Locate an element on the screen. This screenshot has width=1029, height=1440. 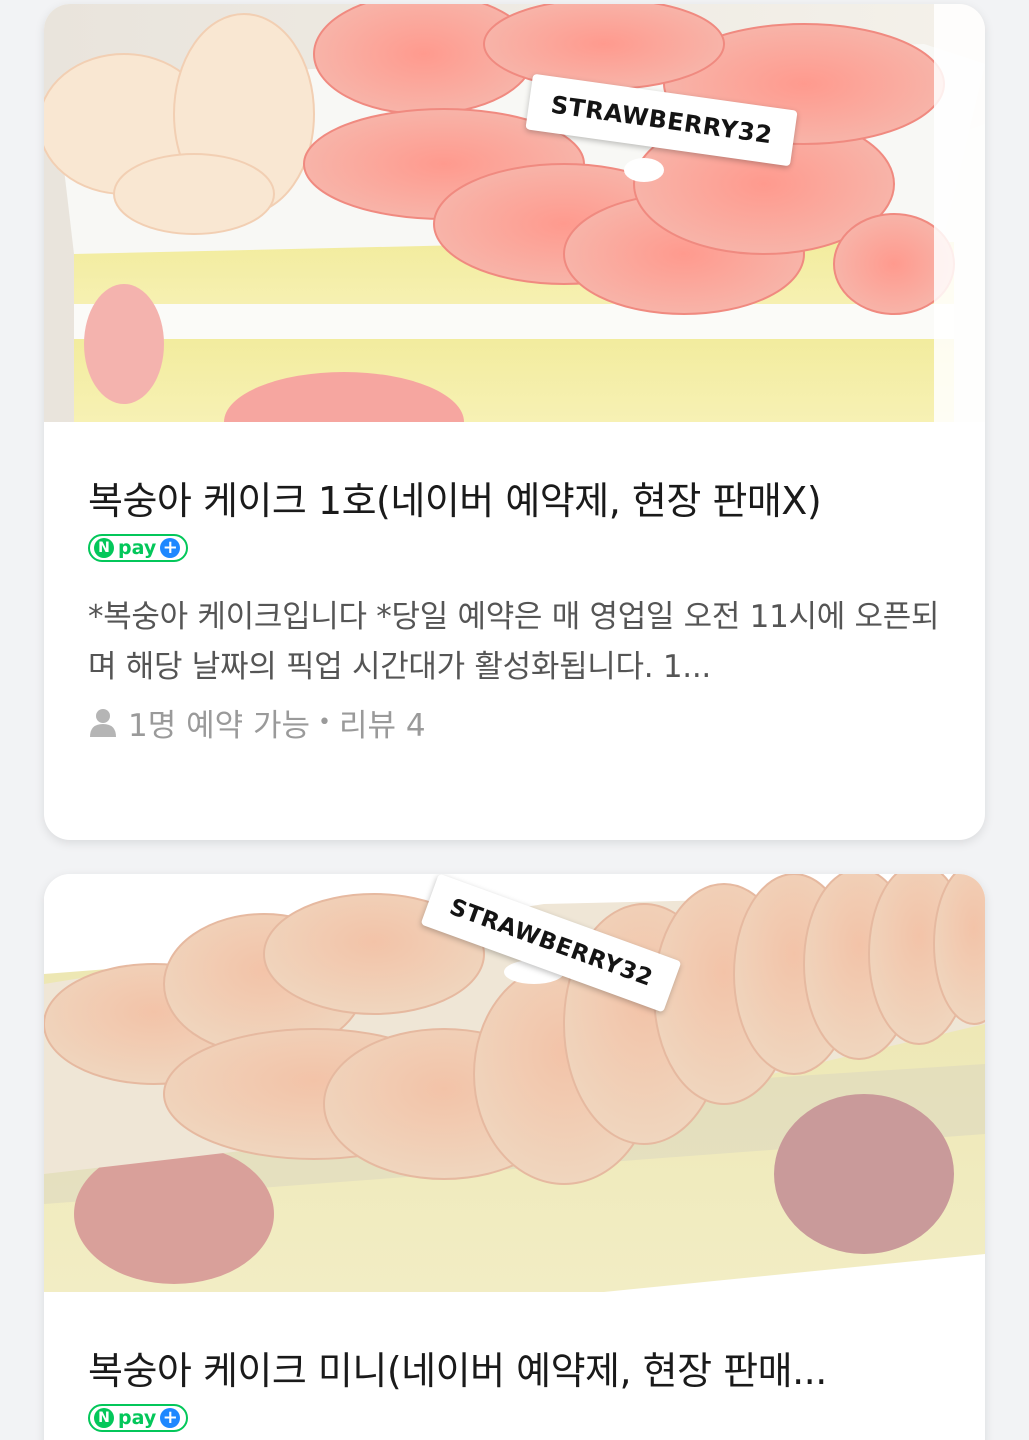
product-meta: 1명 예약 가능 • 리뷰 4 is located at coordinates (514, 722).